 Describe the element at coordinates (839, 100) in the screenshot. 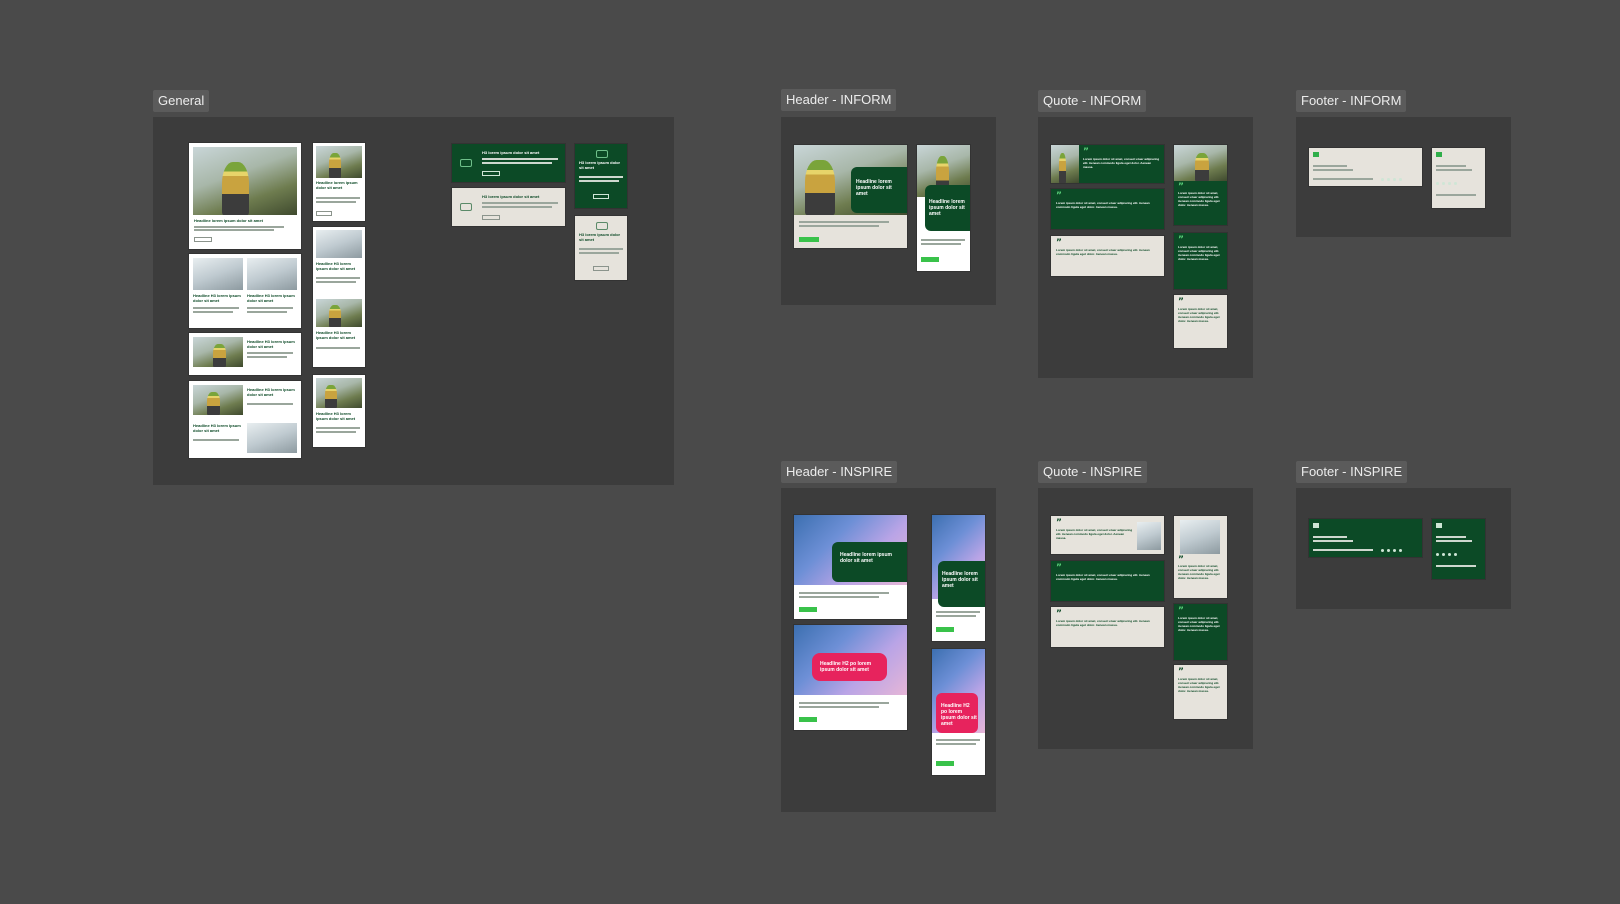

I see `frame-label-header-inform: Header - INFORM` at that location.